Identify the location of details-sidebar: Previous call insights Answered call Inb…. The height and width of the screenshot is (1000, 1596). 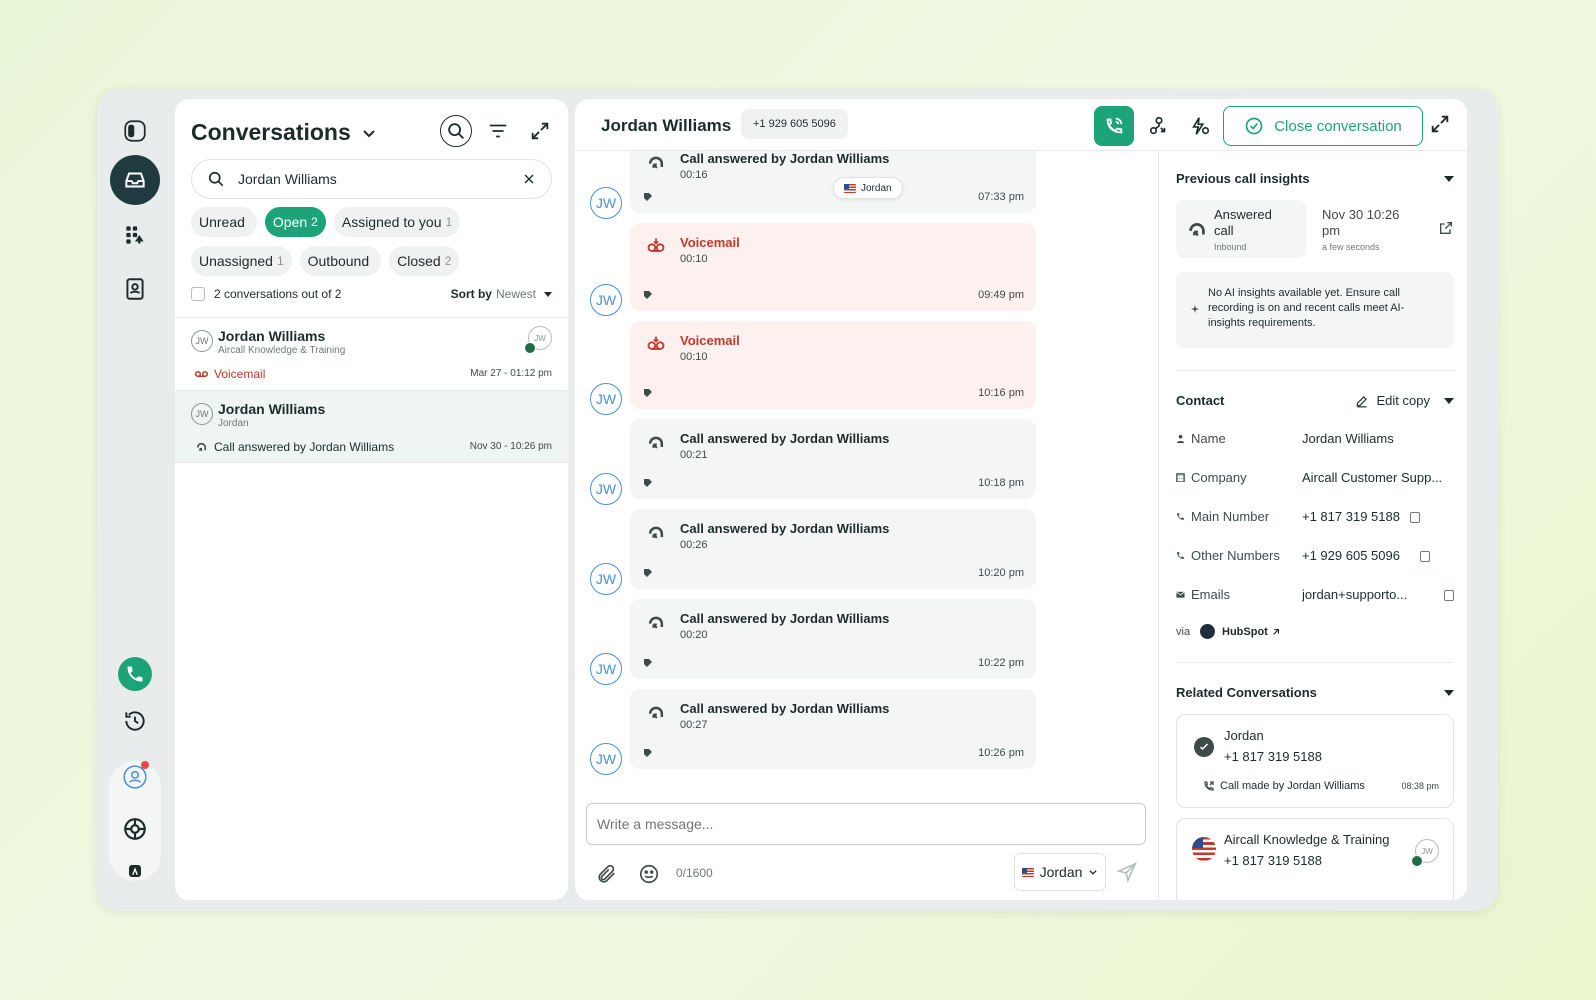
(1312, 525).